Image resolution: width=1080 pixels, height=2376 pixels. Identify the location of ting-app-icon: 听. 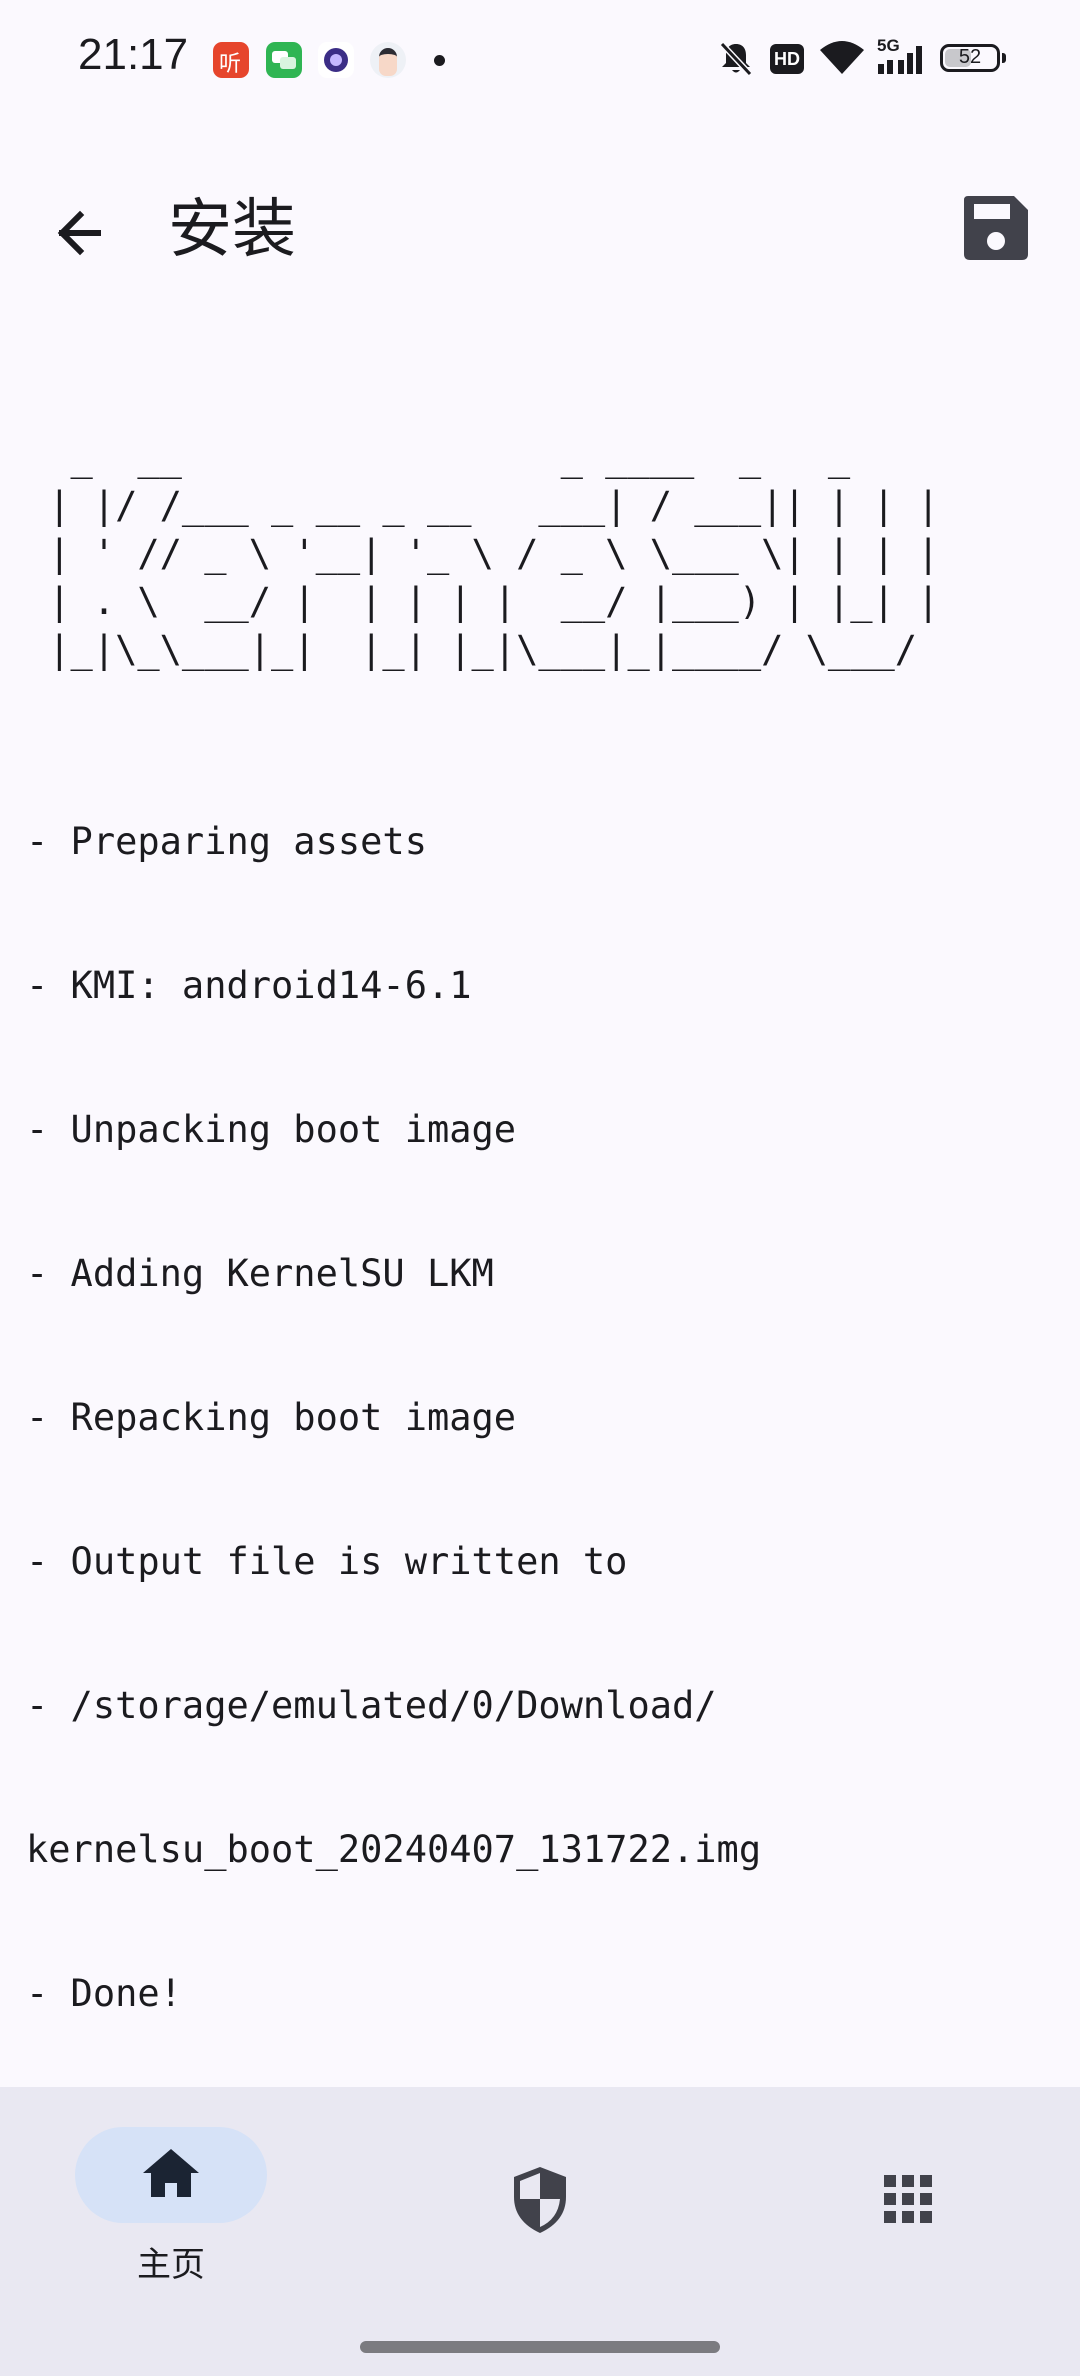
(231, 60).